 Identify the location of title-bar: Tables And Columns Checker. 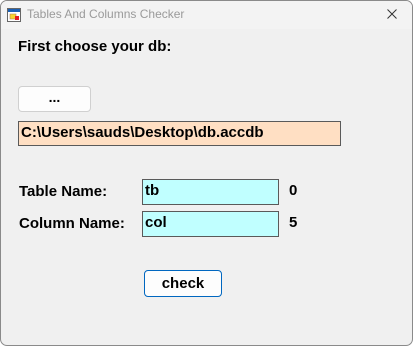
(206, 15).